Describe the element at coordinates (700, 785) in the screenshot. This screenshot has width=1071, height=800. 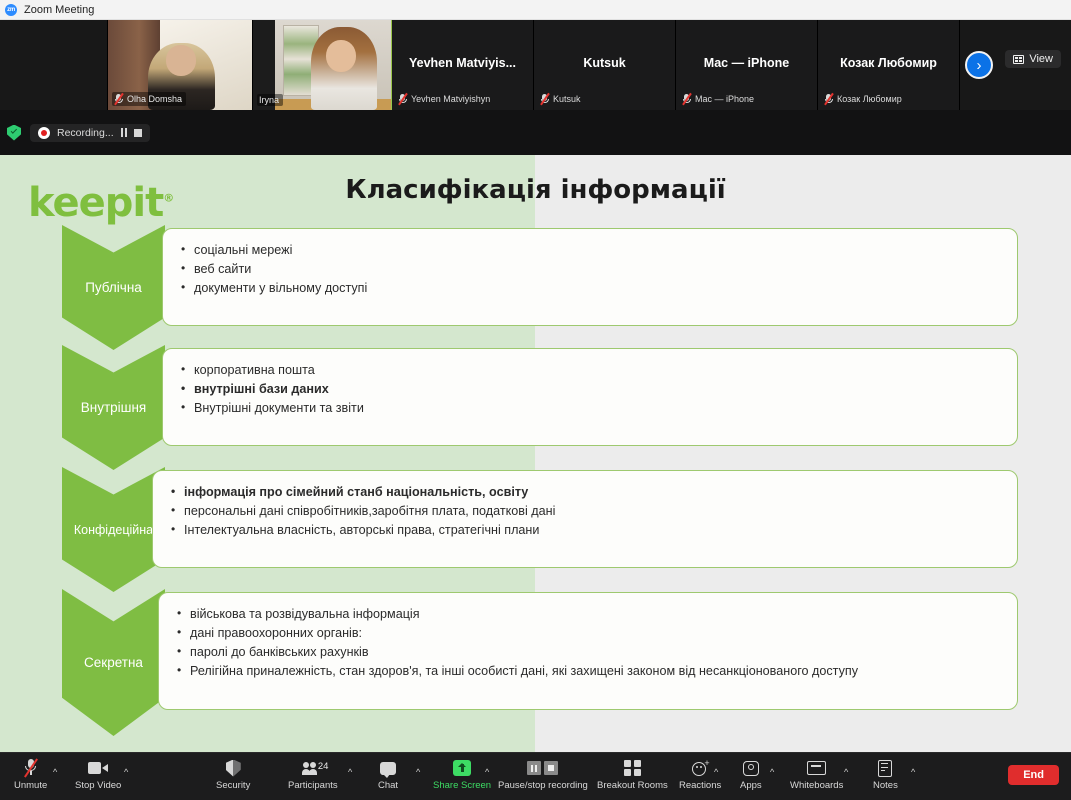
I see `toolbar-label: Reactions` at that location.